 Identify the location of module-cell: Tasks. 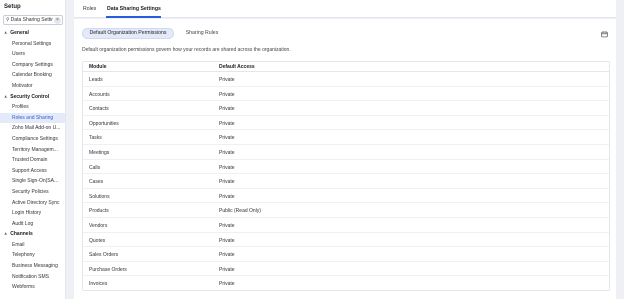
(95, 138).